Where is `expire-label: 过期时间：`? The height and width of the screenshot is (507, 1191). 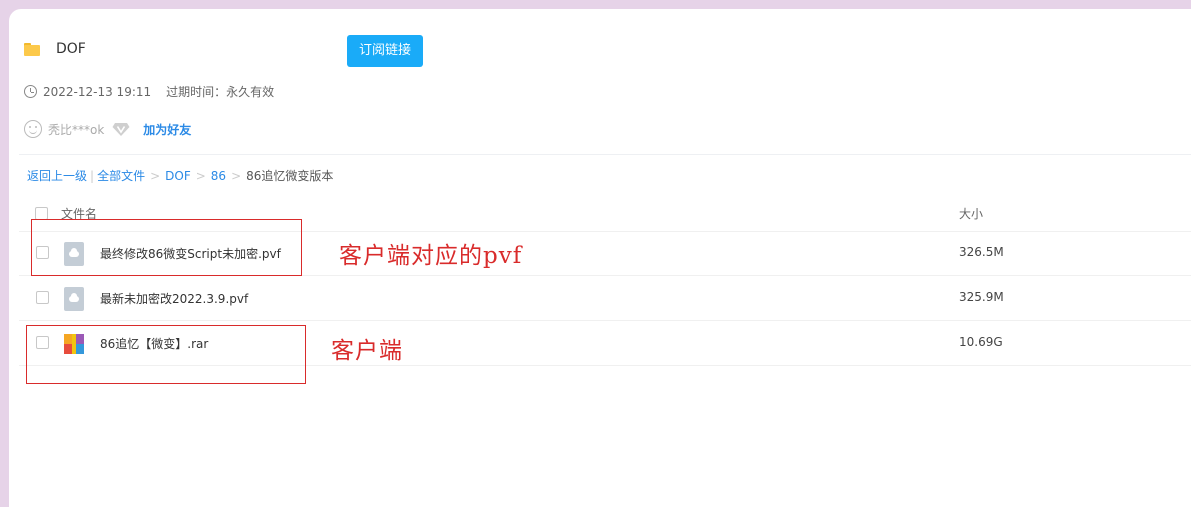 expire-label: 过期时间： is located at coordinates (196, 92).